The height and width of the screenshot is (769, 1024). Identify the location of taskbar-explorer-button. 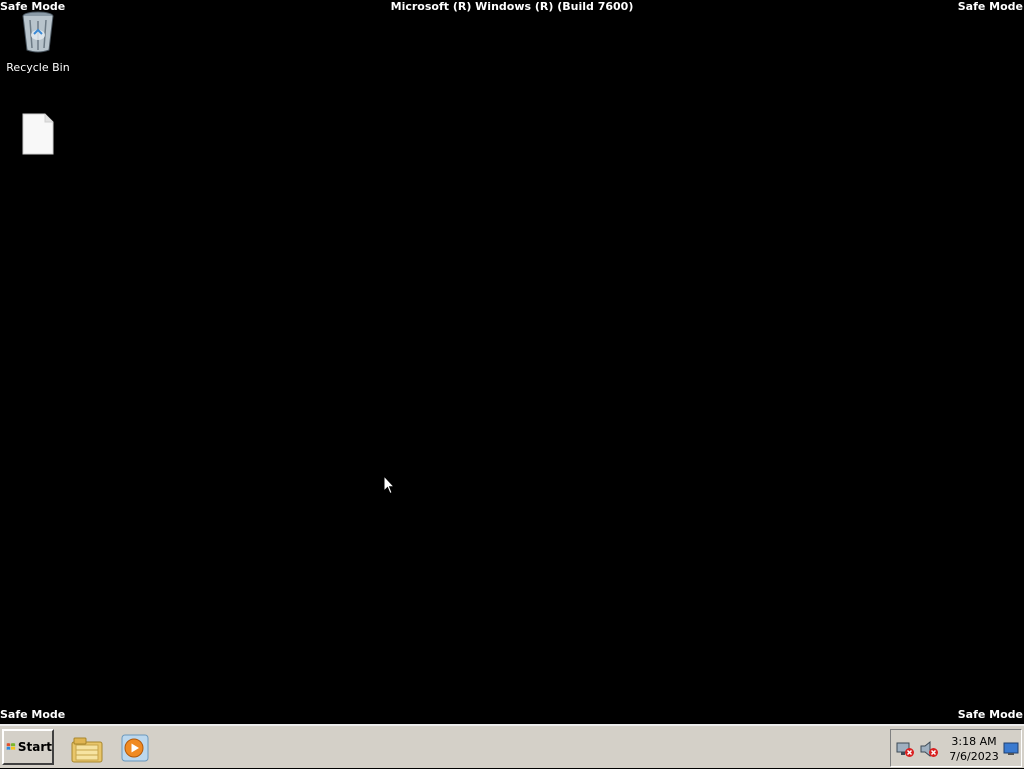
(87, 748).